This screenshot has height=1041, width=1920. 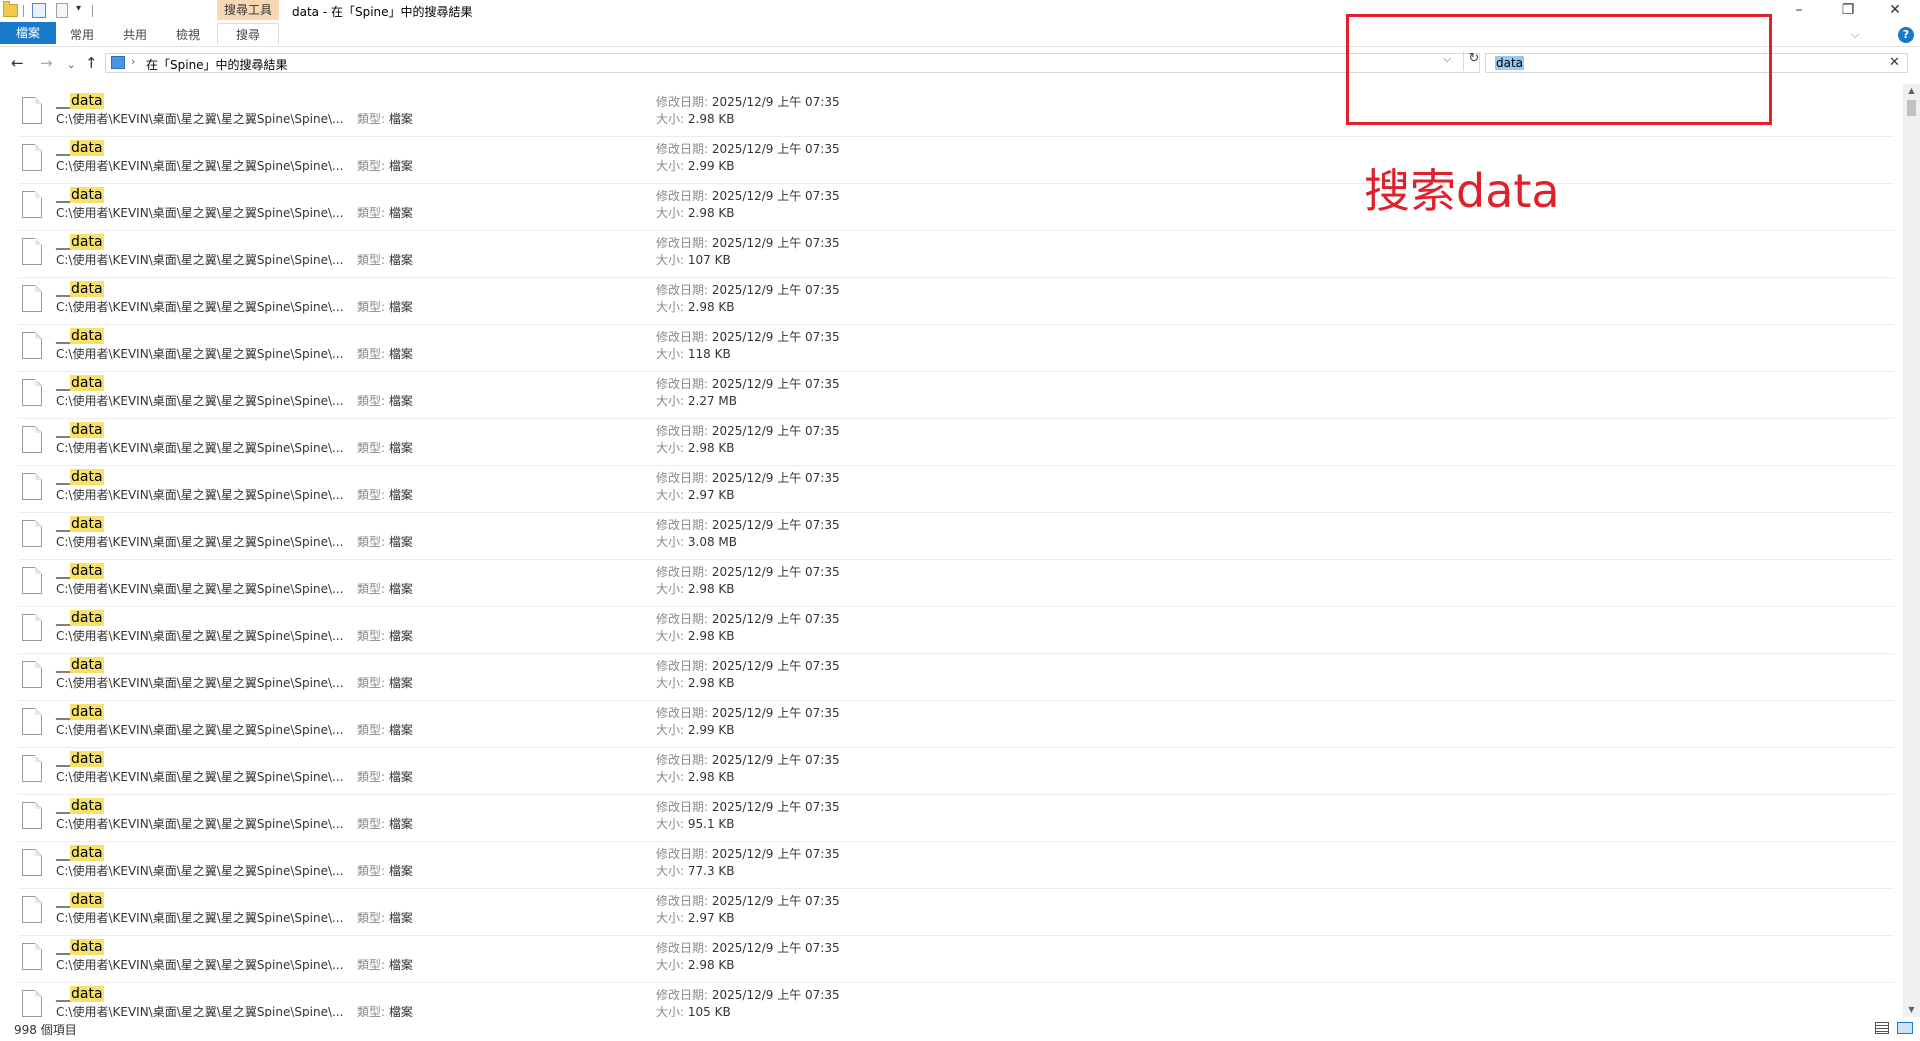 What do you see at coordinates (91, 63) in the screenshot?
I see `up-button: ↑` at bounding box center [91, 63].